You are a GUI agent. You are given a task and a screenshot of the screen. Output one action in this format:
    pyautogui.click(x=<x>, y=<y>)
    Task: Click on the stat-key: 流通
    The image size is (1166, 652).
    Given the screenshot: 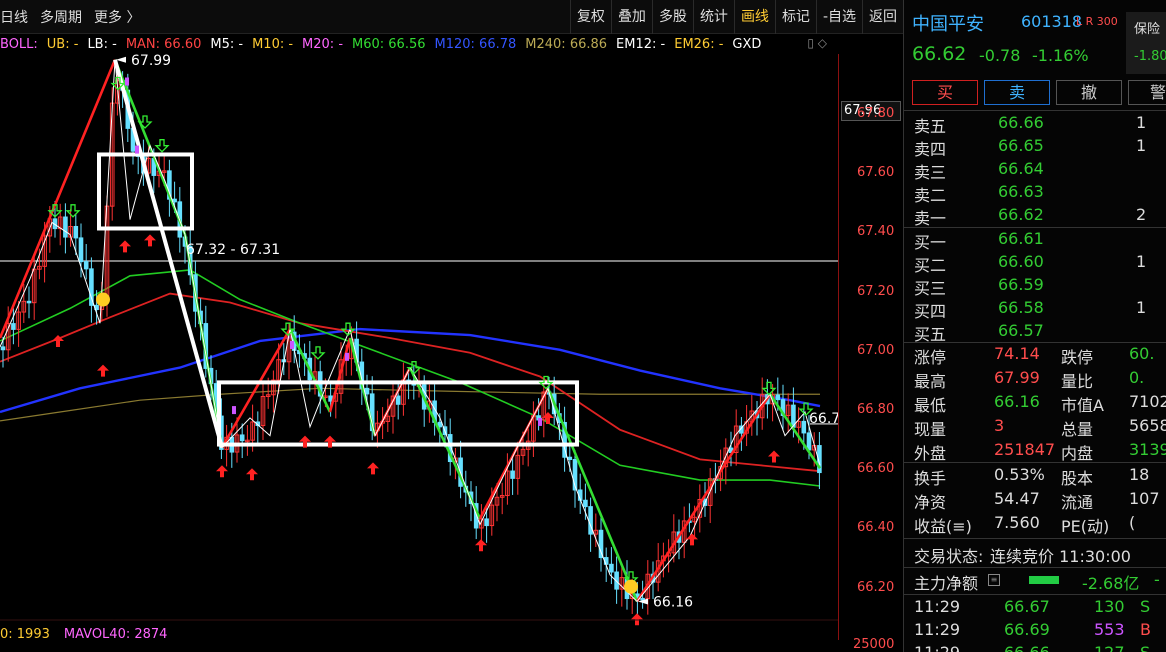 What is the action you would take?
    pyautogui.click(x=1077, y=502)
    